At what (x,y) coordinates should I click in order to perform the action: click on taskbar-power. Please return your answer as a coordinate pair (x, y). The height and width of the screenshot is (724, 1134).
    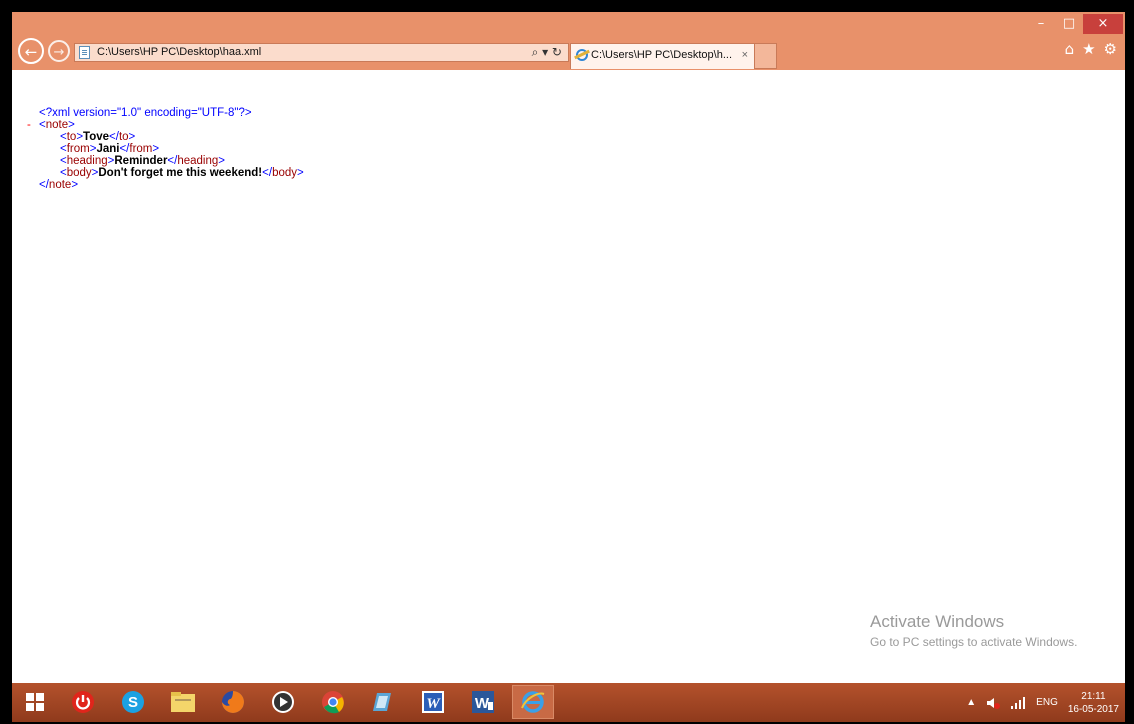
    Looking at the image, I should click on (83, 702).